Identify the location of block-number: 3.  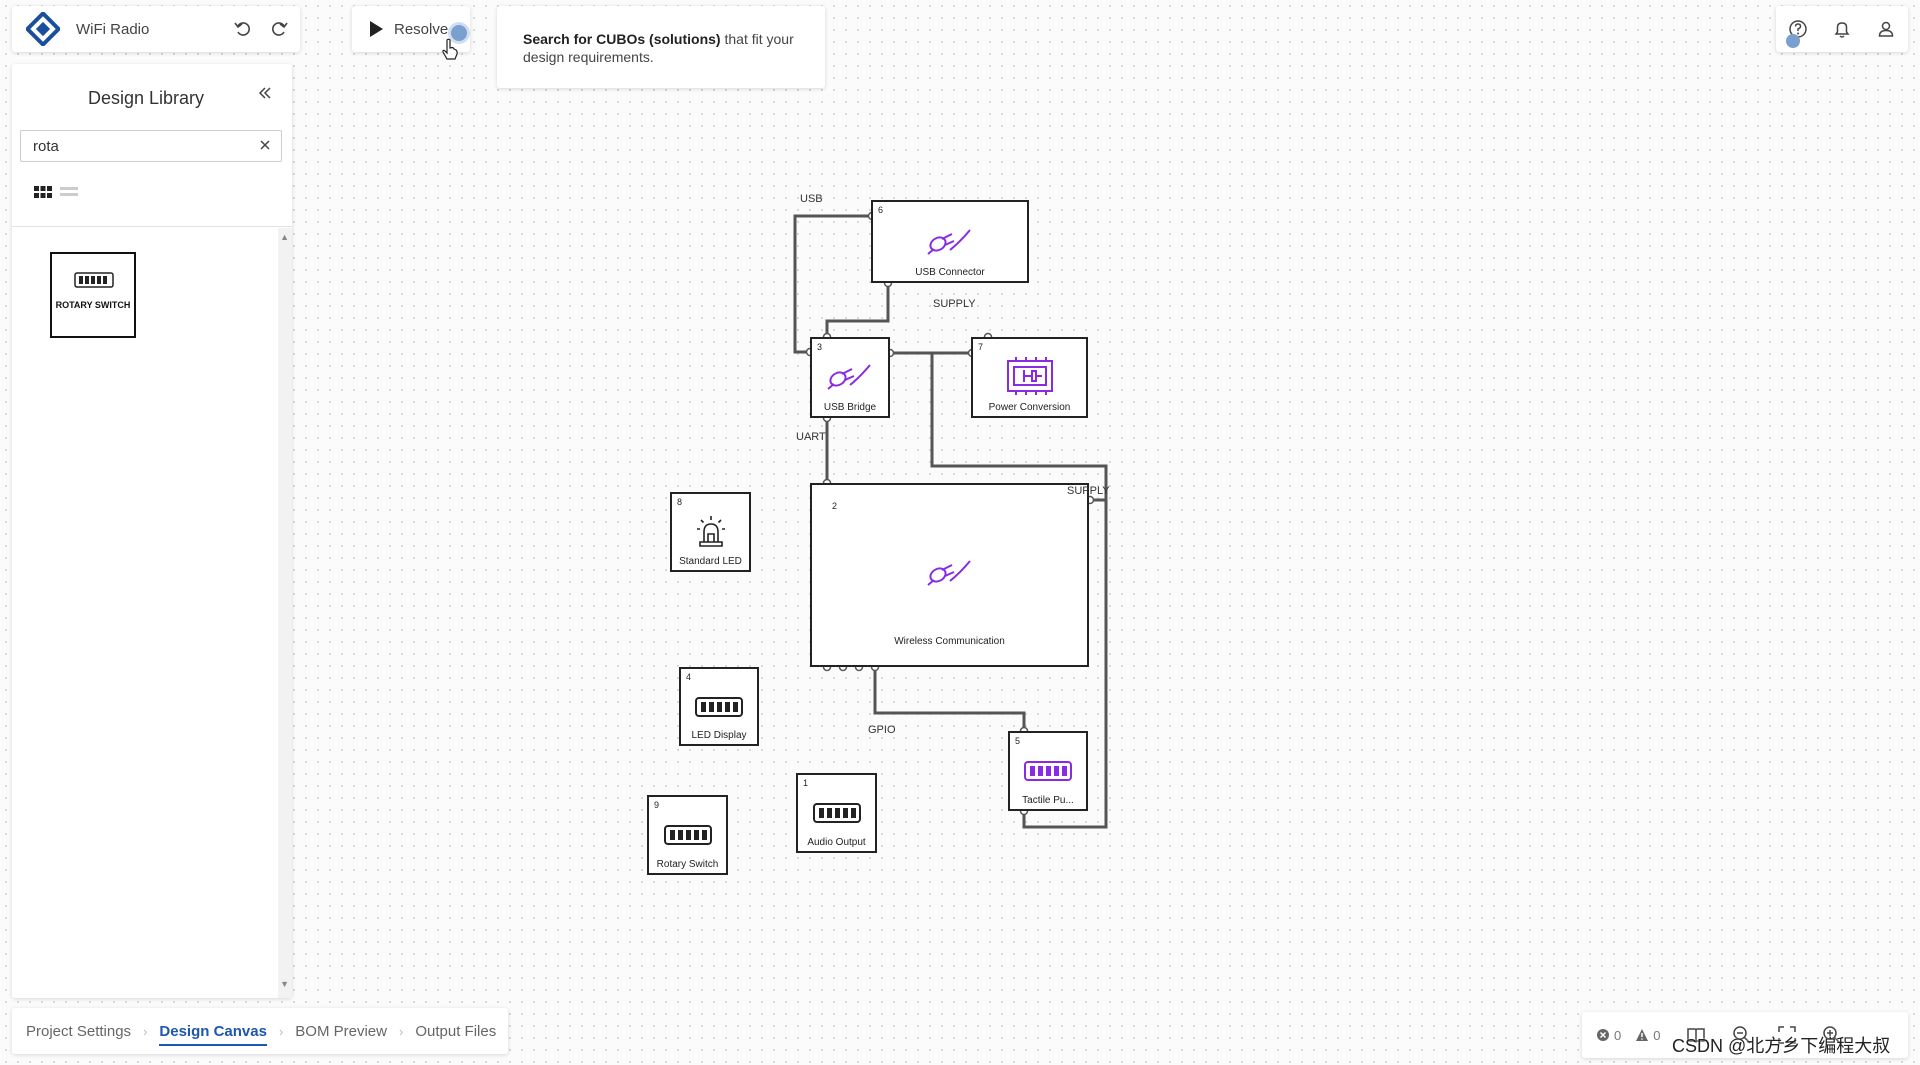
(820, 347).